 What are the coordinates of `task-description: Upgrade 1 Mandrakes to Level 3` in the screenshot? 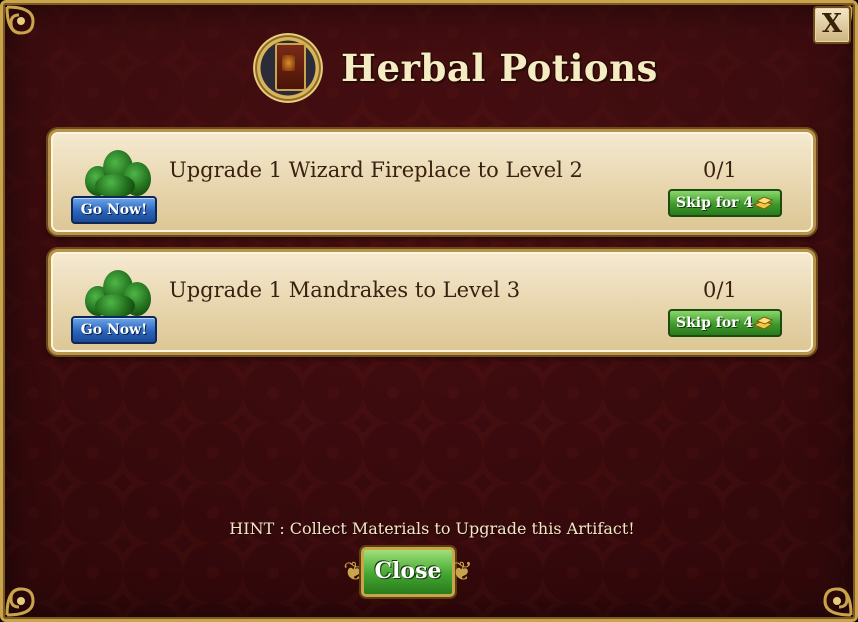 It's located at (345, 290).